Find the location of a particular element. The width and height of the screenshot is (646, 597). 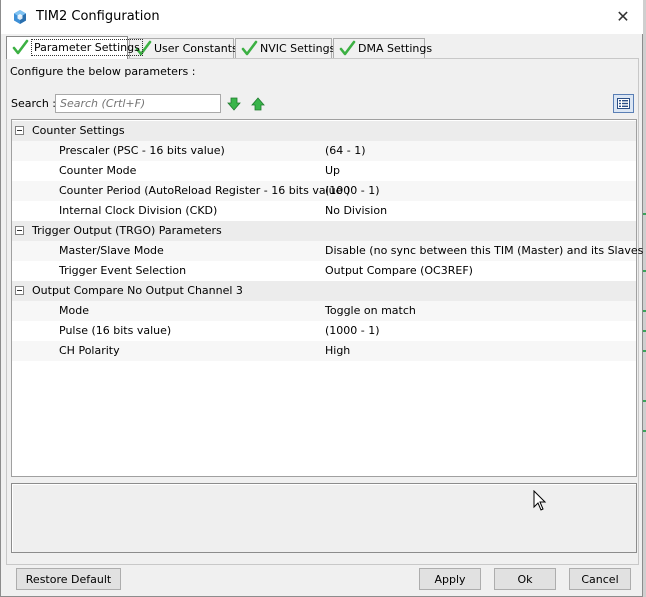

cube-icon is located at coordinates (20, 17).